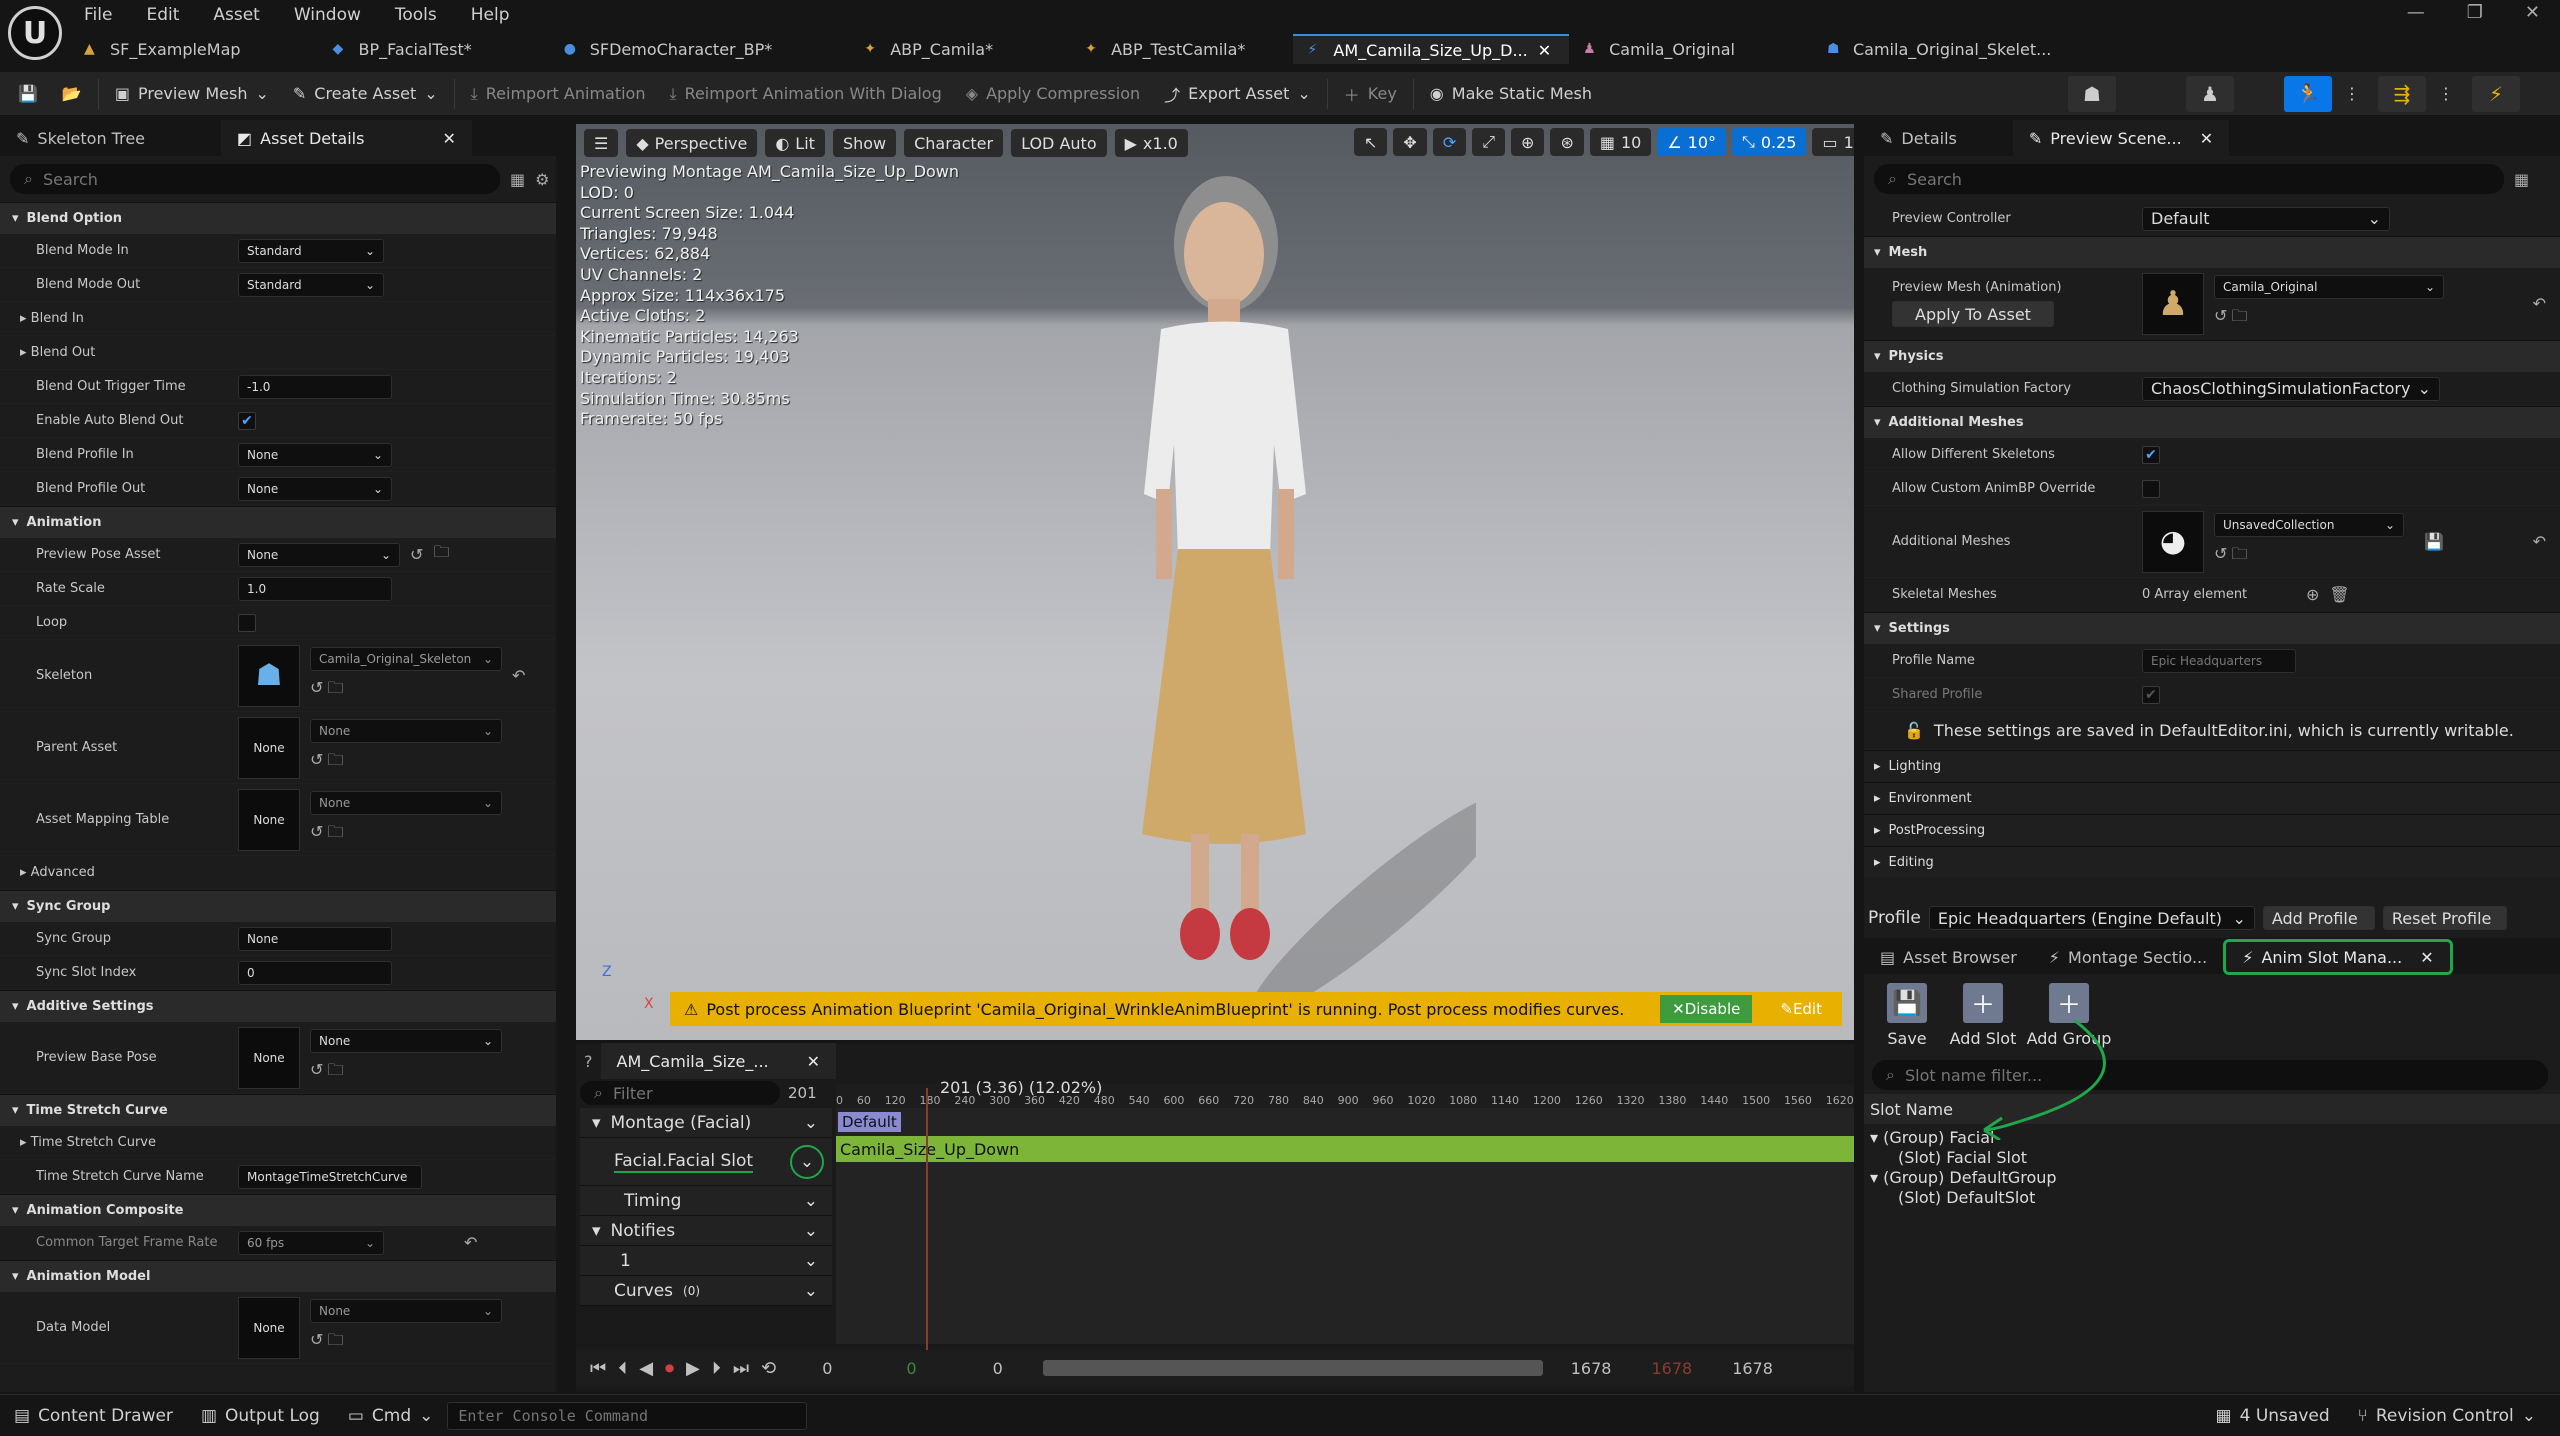 Image resolution: width=2560 pixels, height=1436 pixels. I want to click on frame-field: 201, so click(802, 1093).